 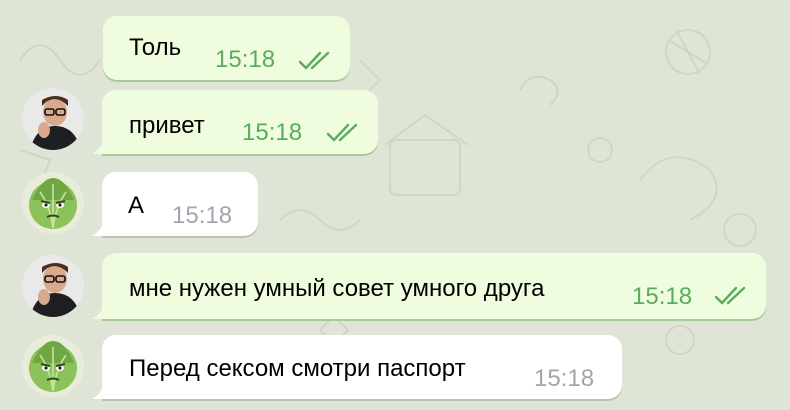 I want to click on message-bubble: привет 15:18, so click(x=235, y=122).